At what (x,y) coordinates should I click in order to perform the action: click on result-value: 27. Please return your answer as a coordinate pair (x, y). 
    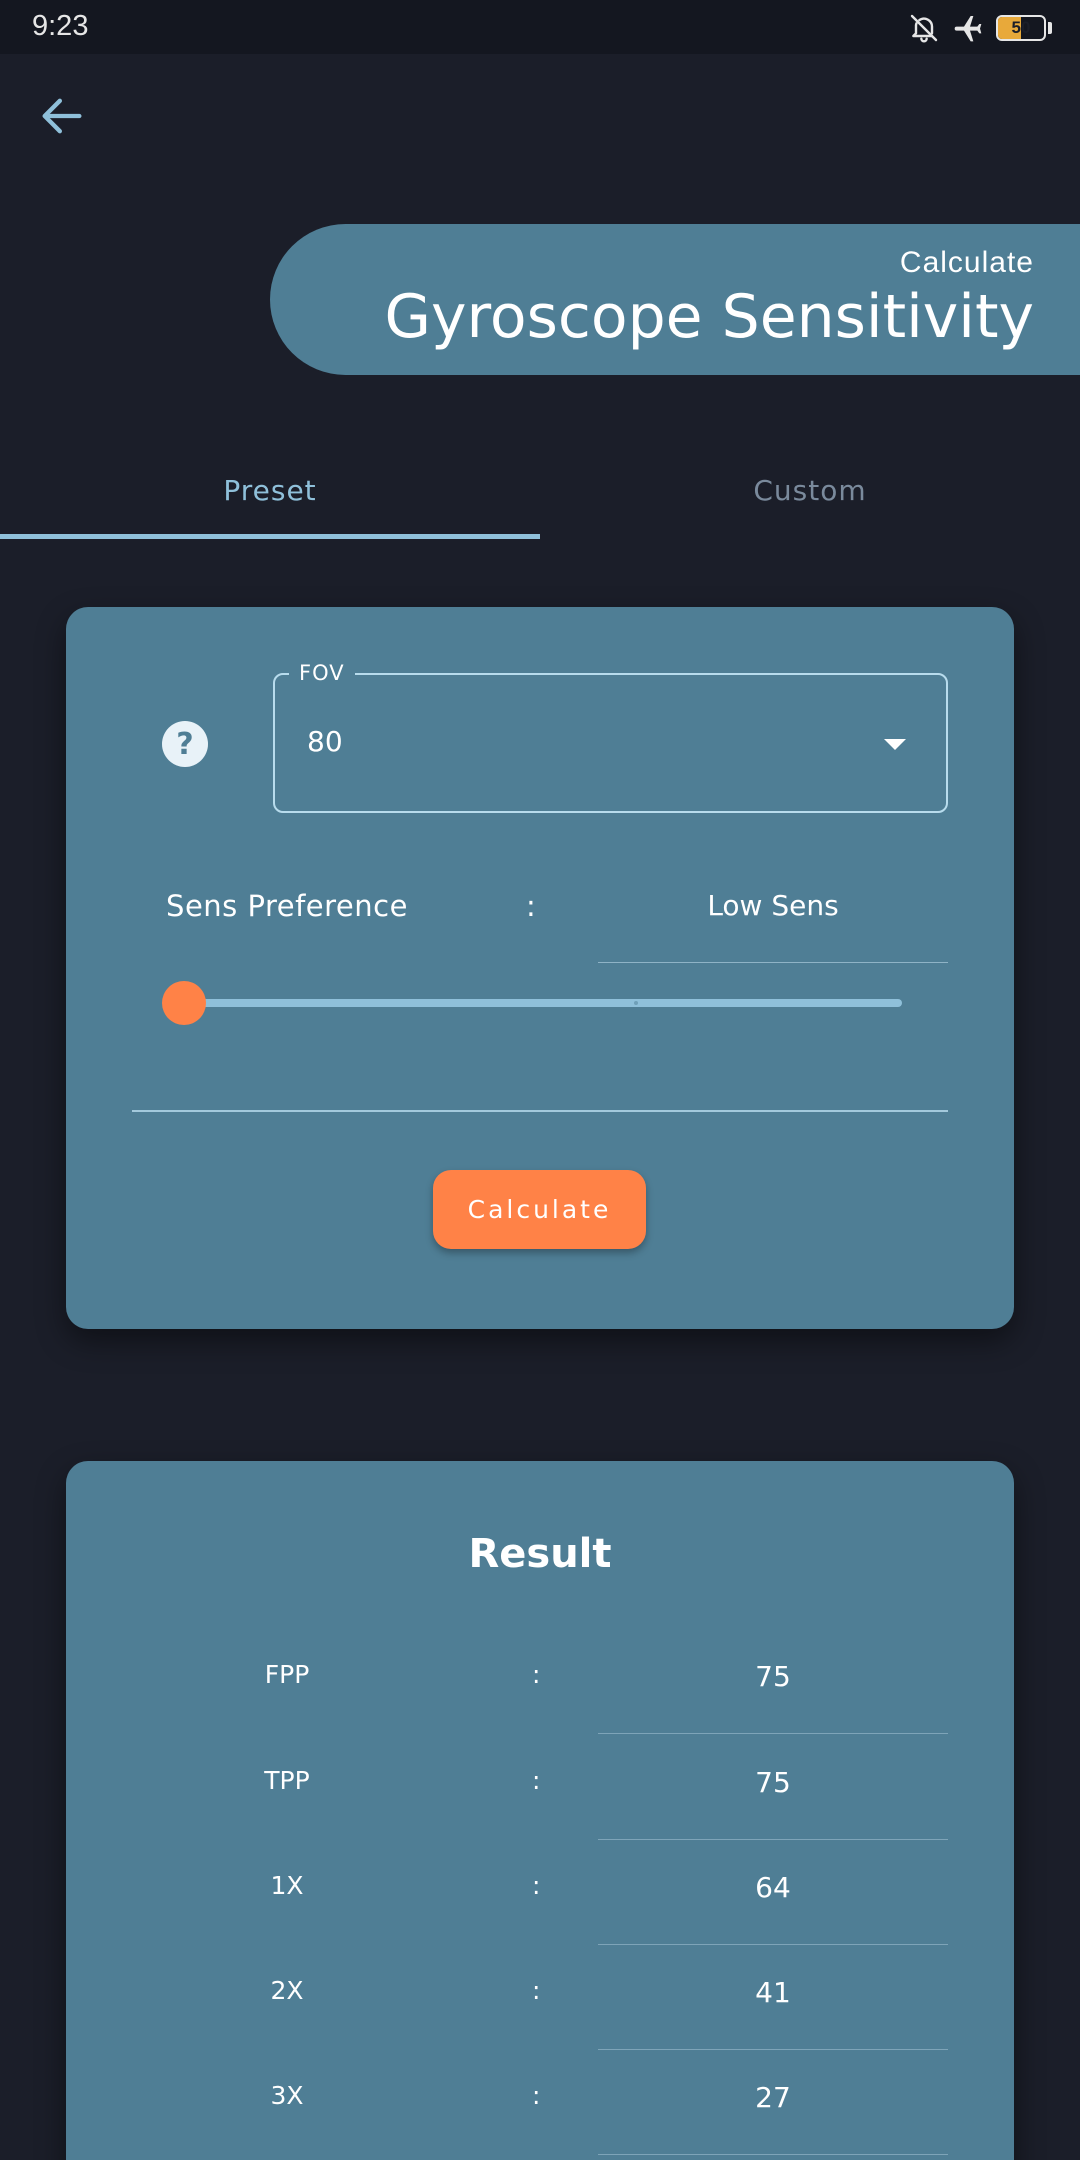
    Looking at the image, I should click on (773, 2097).